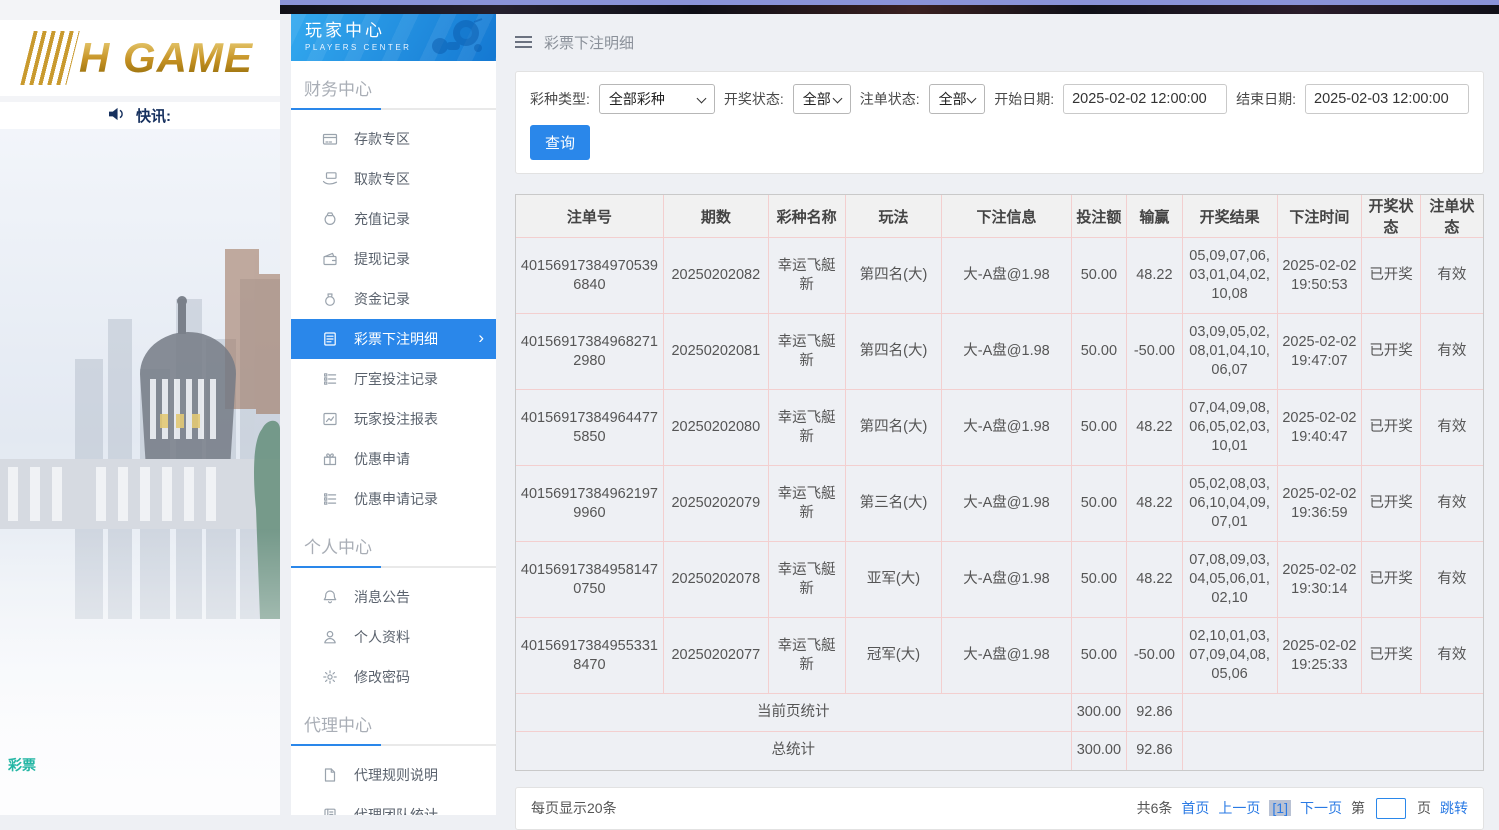 Image resolution: width=1499 pixels, height=830 pixels. Describe the element at coordinates (393, 775) in the screenshot. I see `sidebar-item-代理规则说明: 代理规则说明` at that location.